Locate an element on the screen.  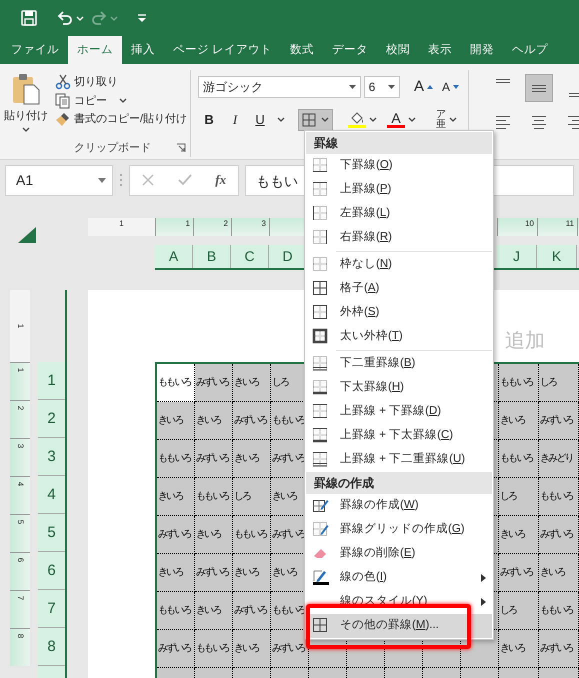
column-header: B is located at coordinates (212, 256).